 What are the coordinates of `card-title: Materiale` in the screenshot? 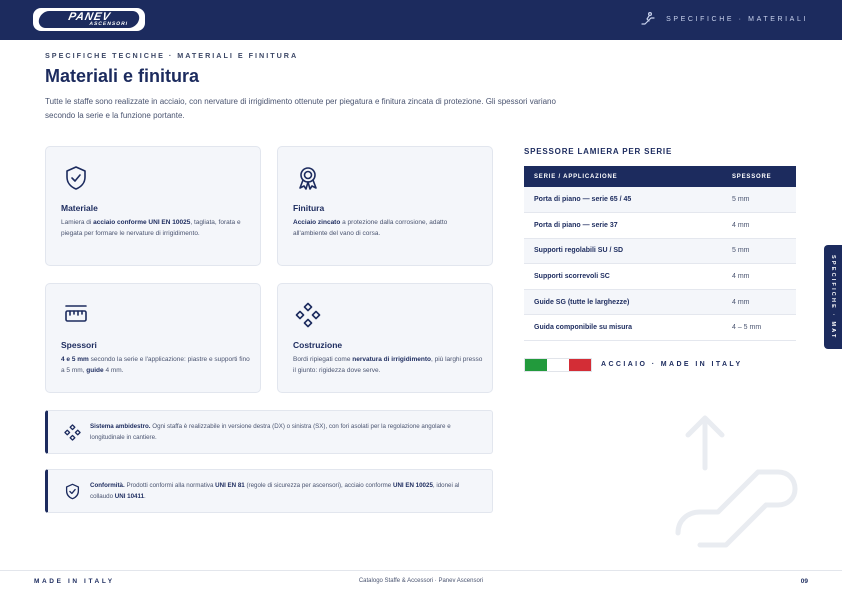 It's located at (79, 208).